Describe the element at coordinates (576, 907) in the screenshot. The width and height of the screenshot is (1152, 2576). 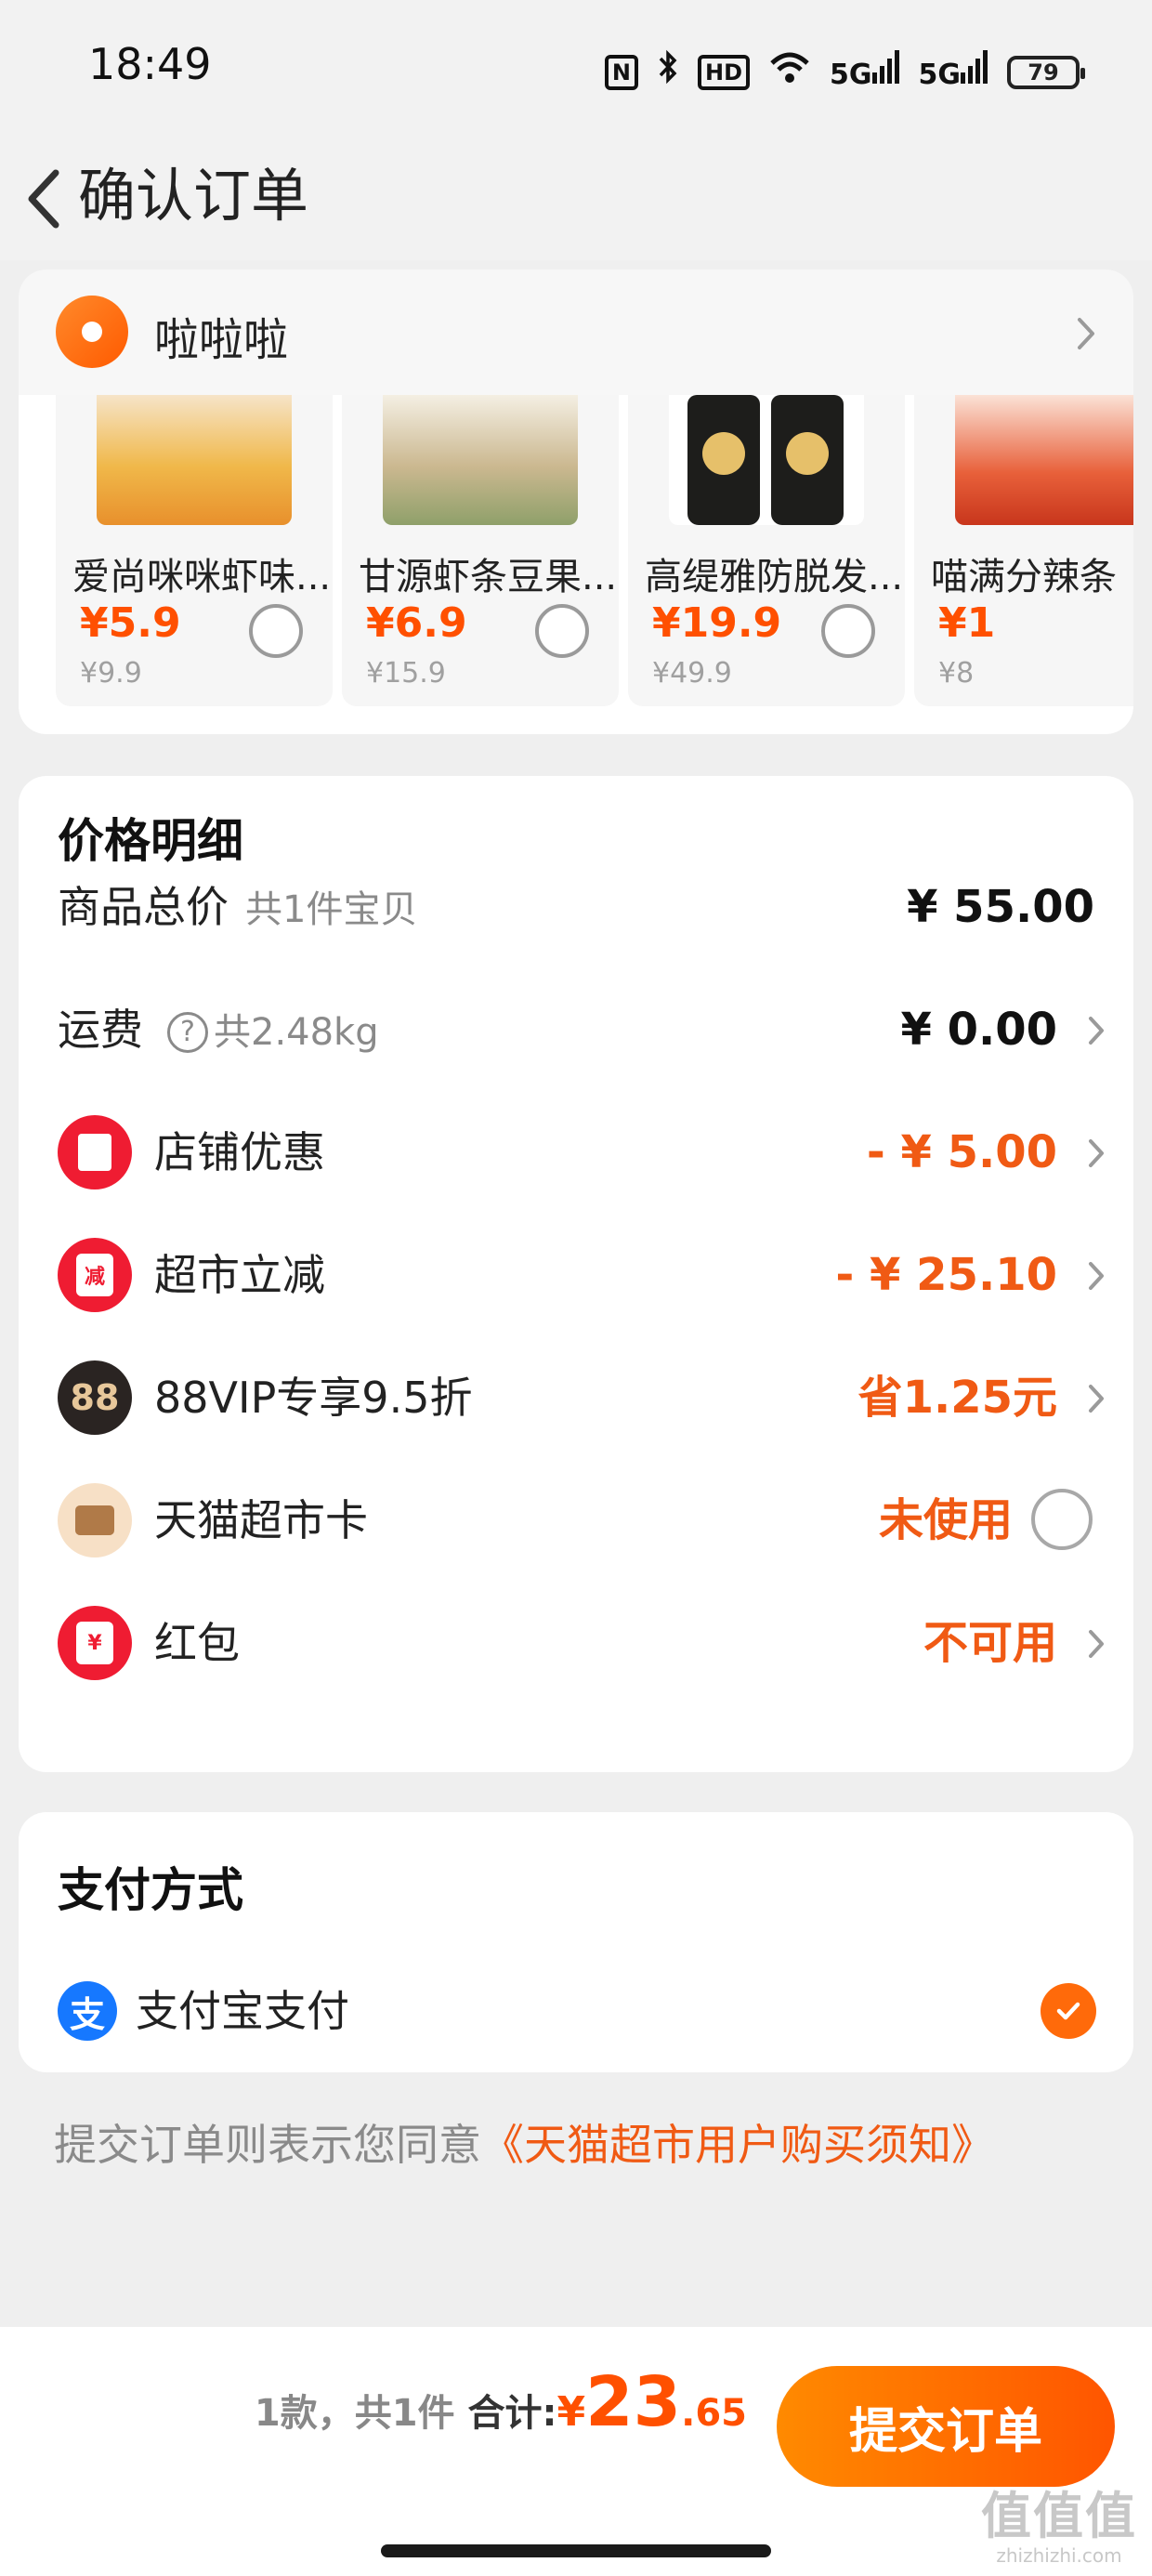
I see `price-row-total: 商品总价 共1件宝贝 ¥ 55.00` at that location.